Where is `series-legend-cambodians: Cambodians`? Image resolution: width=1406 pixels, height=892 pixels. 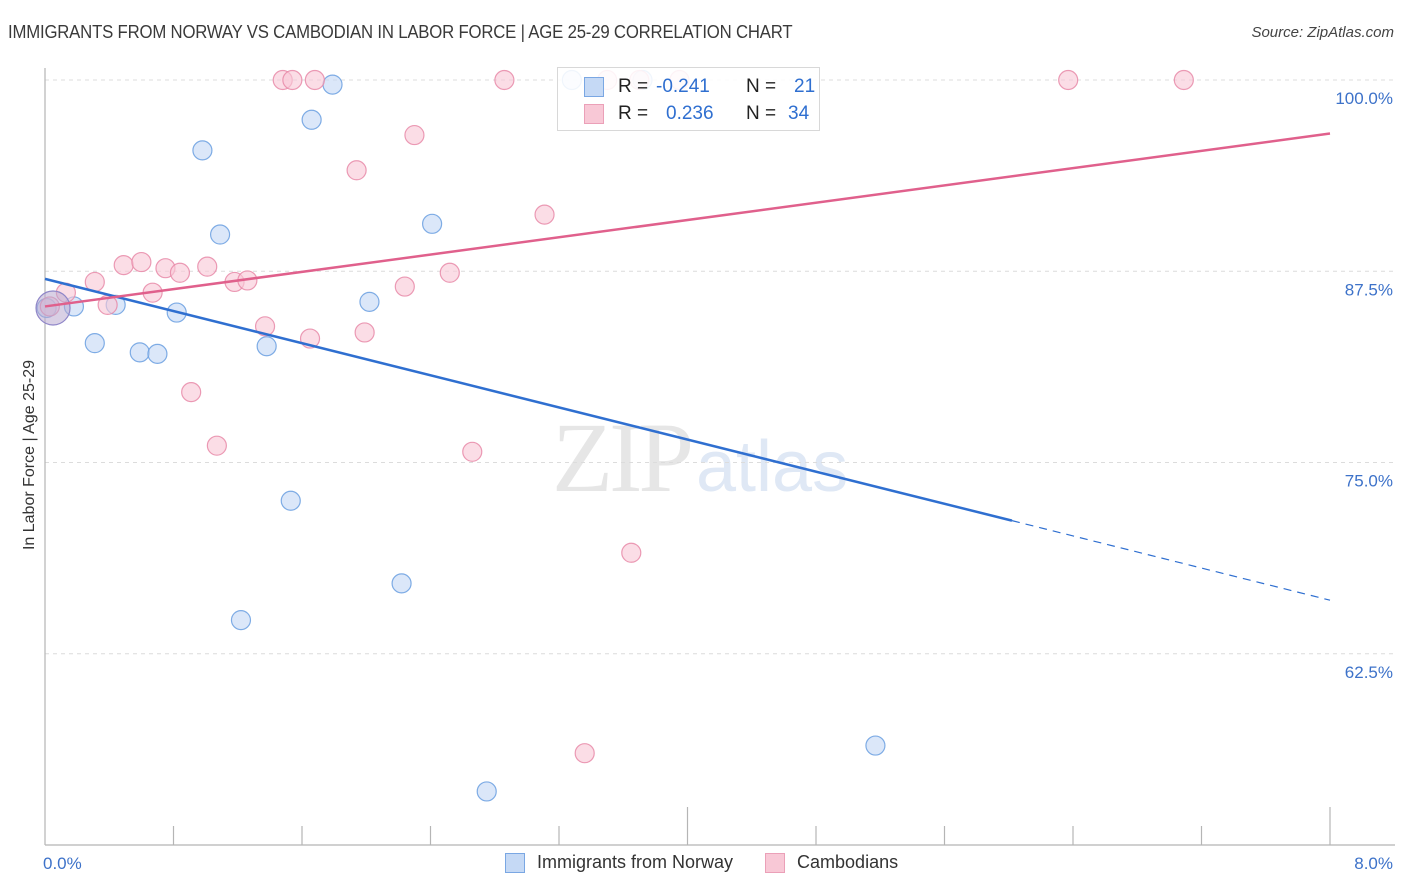 series-legend-cambodians: Cambodians is located at coordinates (831, 862).